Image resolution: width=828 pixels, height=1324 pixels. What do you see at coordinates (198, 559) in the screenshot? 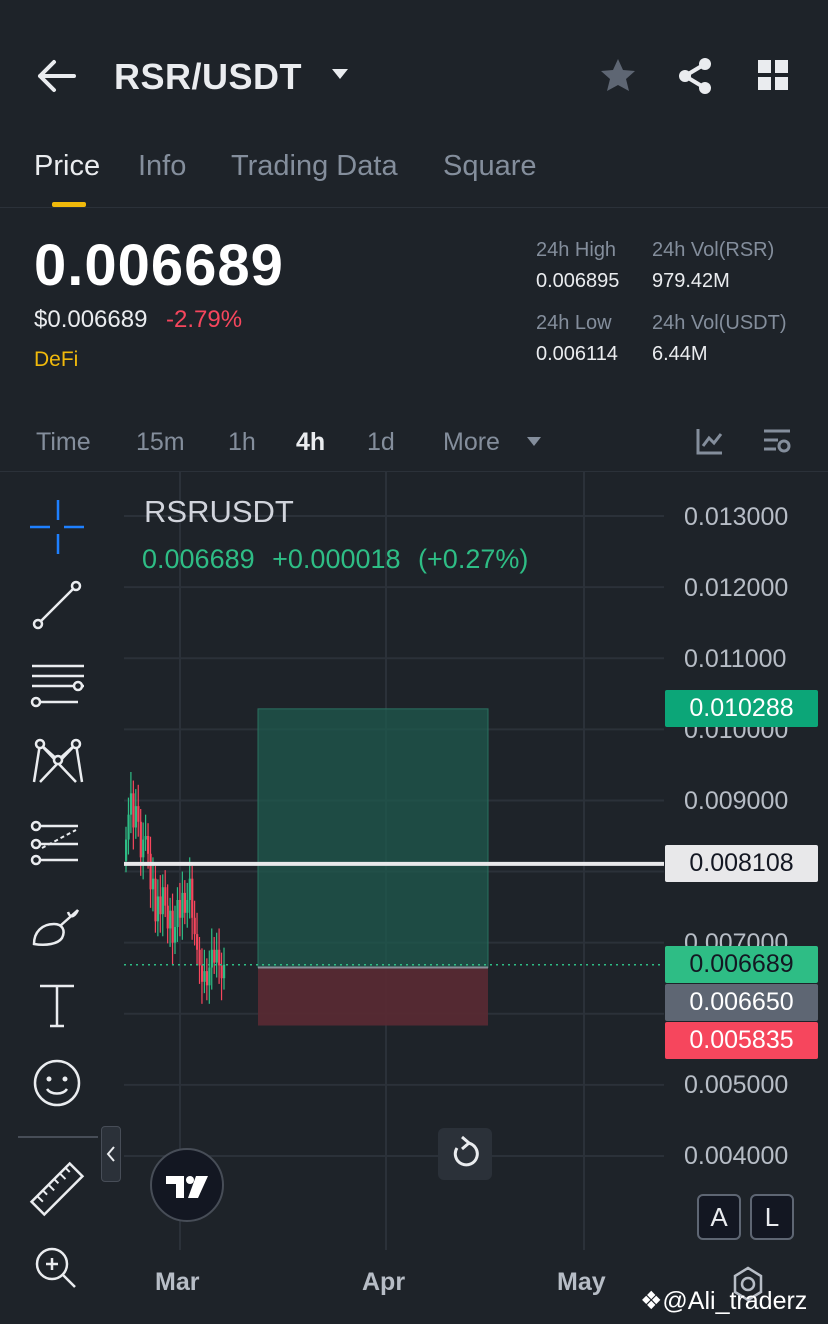
I see `legend-last: 0.006689` at bounding box center [198, 559].